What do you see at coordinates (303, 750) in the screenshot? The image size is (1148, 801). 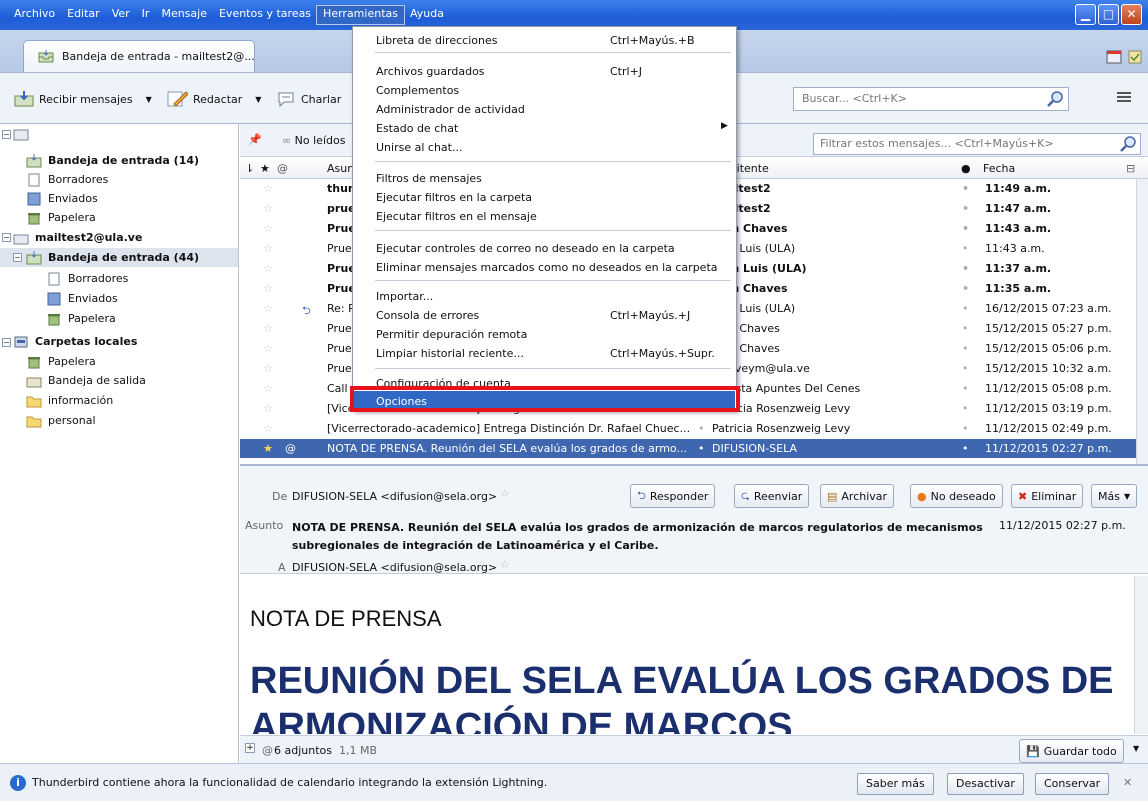 I see `attachments-count: 6 adjuntos` at bounding box center [303, 750].